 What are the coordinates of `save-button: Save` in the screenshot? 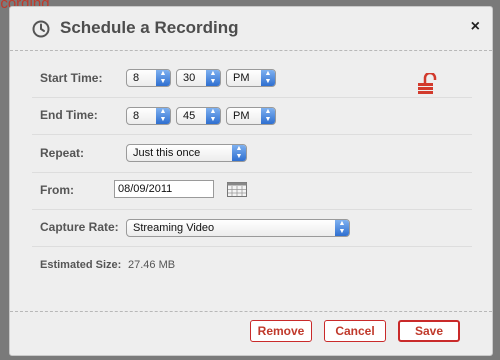 It's located at (429, 331).